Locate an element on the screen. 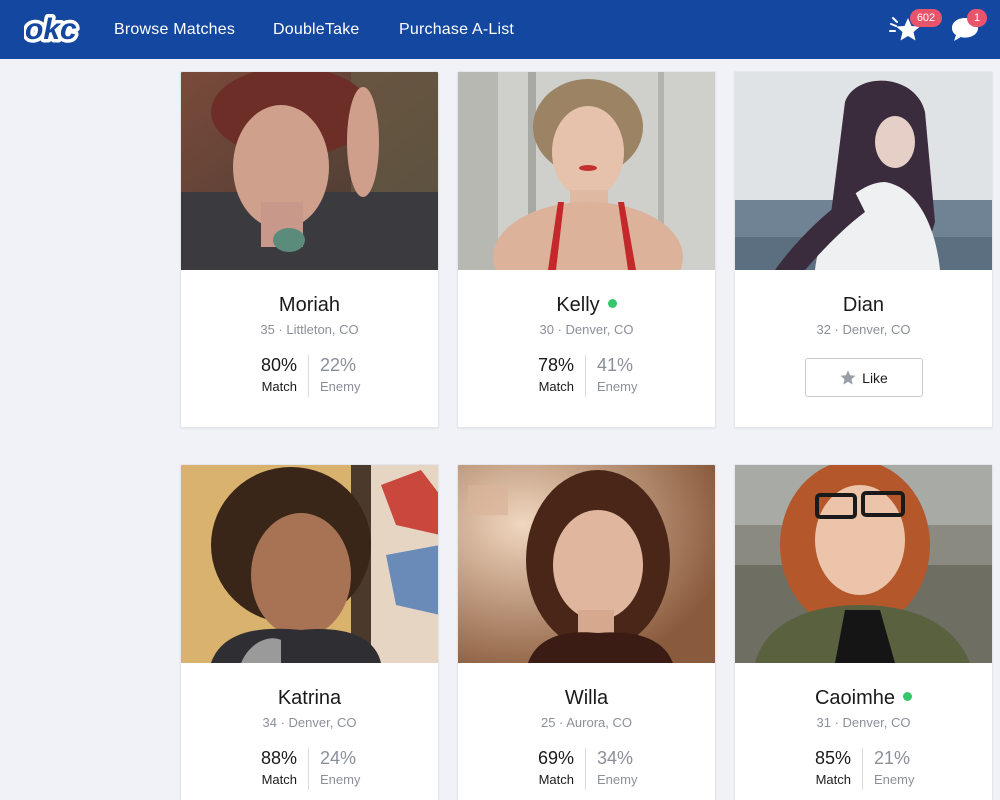  profile-meta: 35 · Littleton, CO is located at coordinates (309, 329).